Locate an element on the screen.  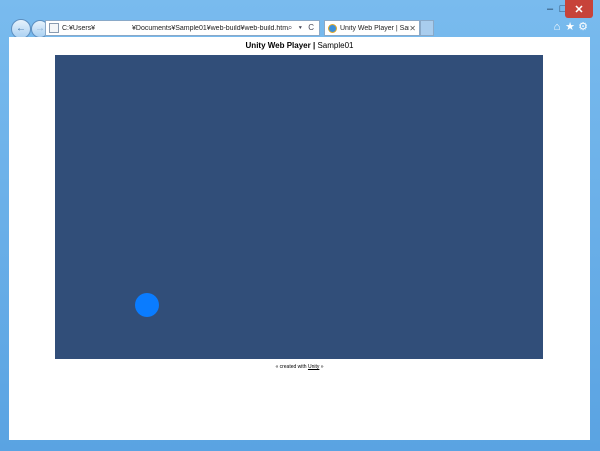
unity-link: Unity is located at coordinates (313, 367).